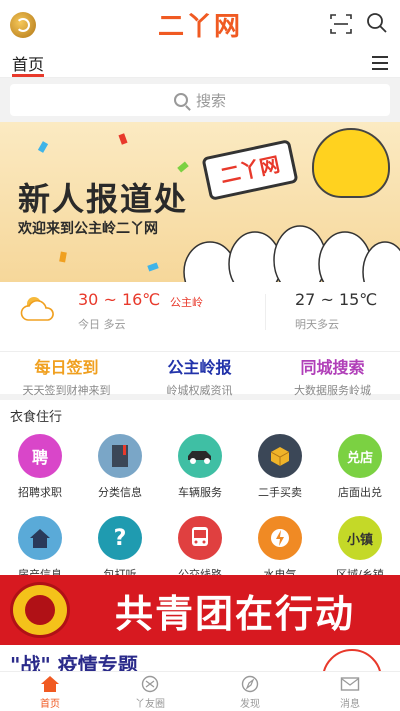 This screenshot has width=400, height=711. I want to click on daily-checkin-link: 每日签到 天天签到财神来到, so click(66, 375).